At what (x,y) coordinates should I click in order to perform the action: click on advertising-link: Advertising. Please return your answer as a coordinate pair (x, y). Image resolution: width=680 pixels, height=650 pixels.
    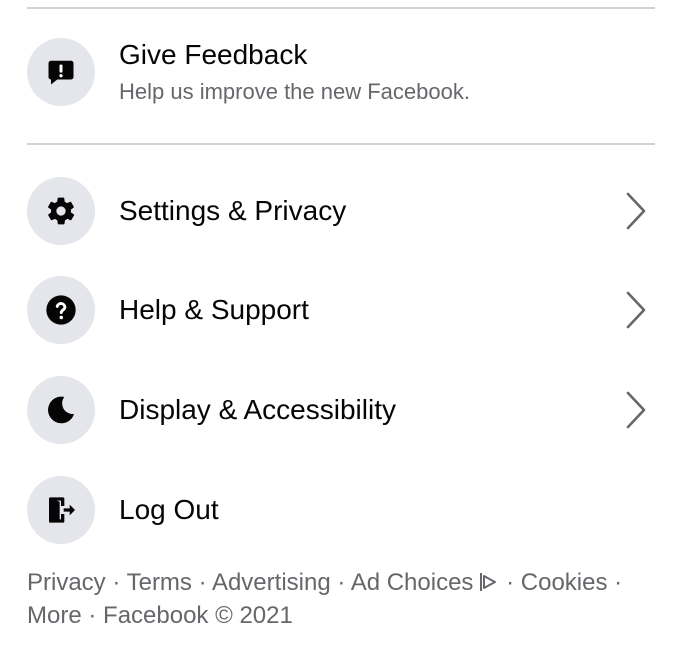
    Looking at the image, I should click on (271, 582).